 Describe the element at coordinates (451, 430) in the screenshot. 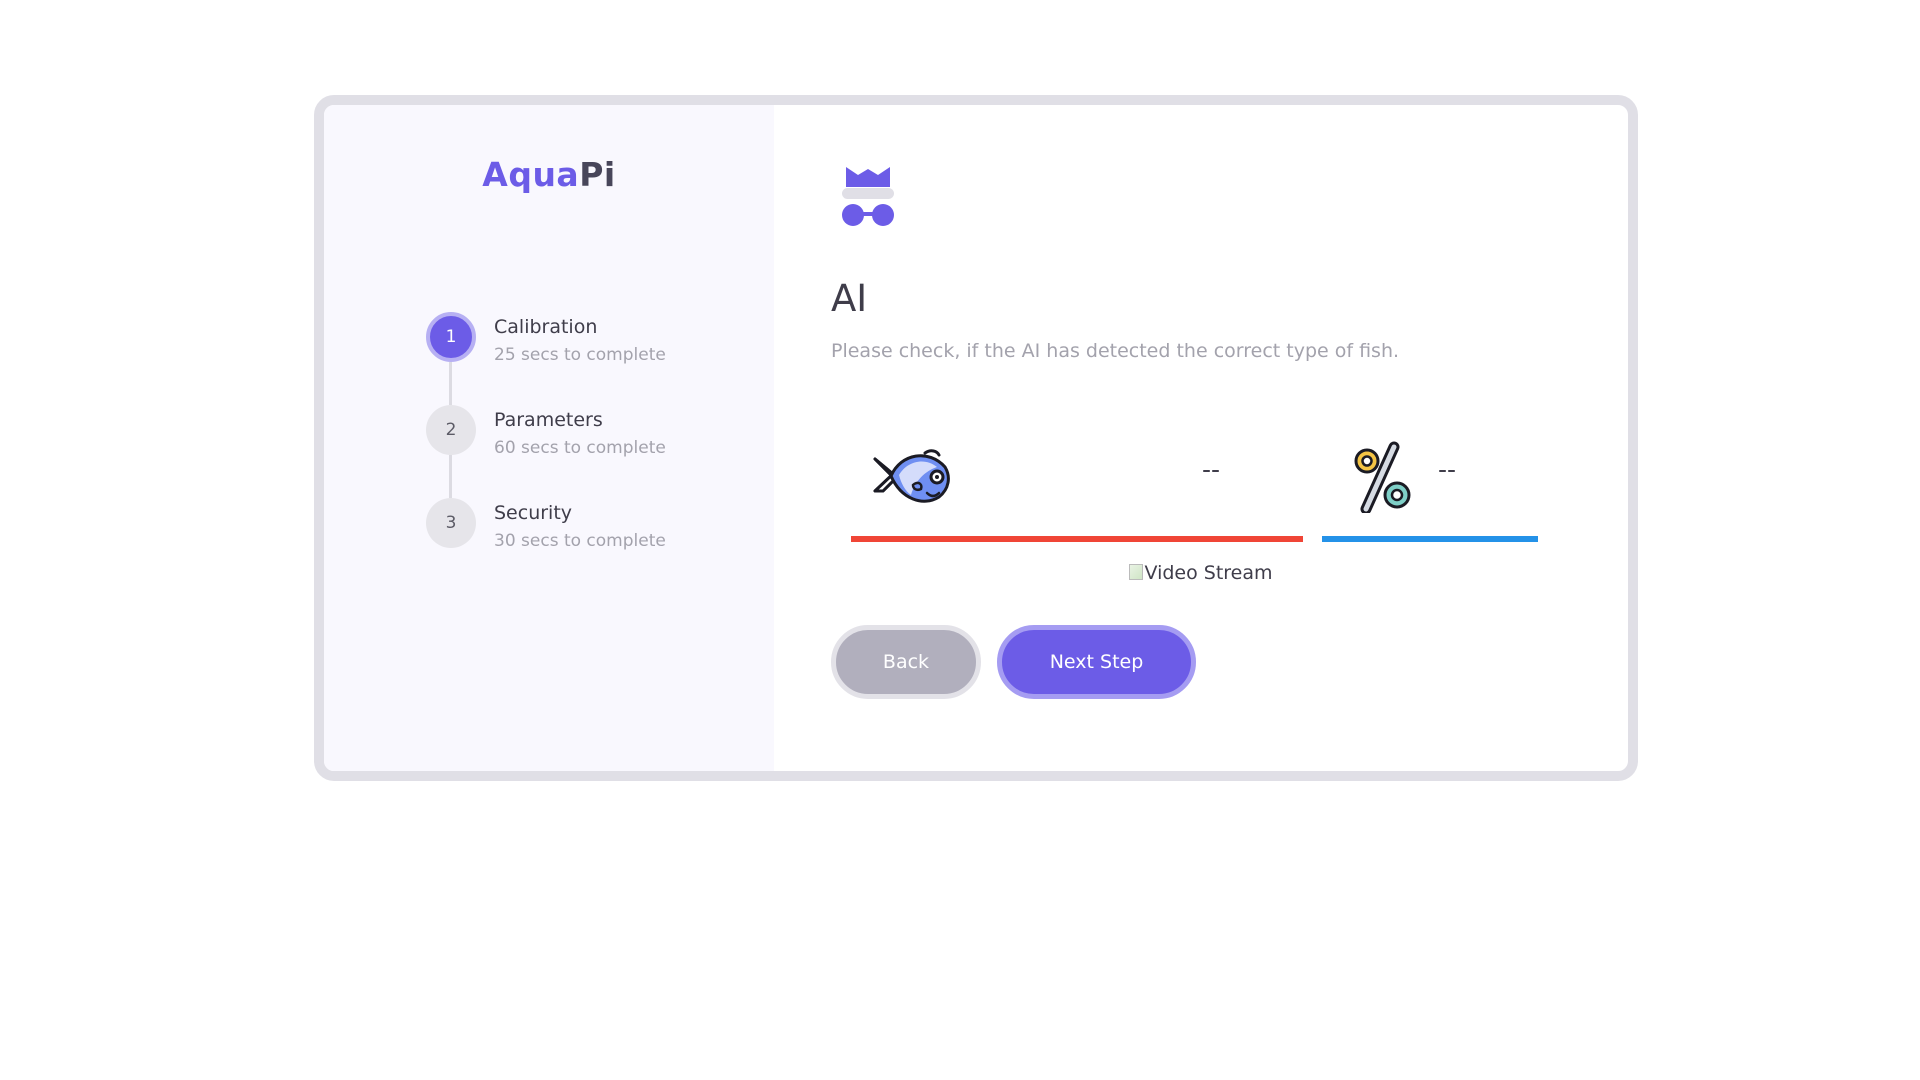

I see `step-number: 2` at that location.